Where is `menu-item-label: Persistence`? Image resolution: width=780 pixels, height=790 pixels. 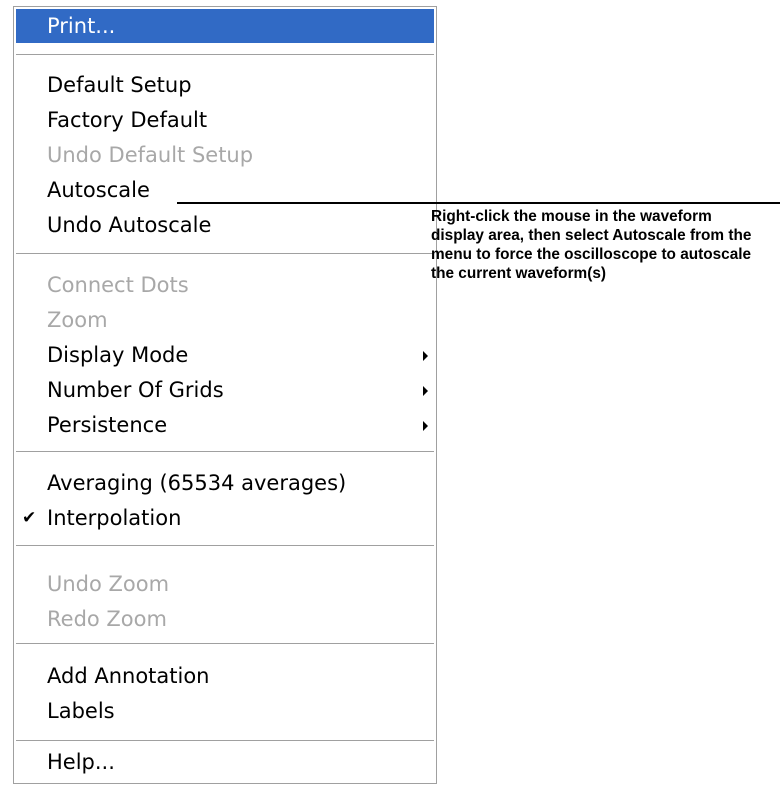 menu-item-label: Persistence is located at coordinates (107, 425).